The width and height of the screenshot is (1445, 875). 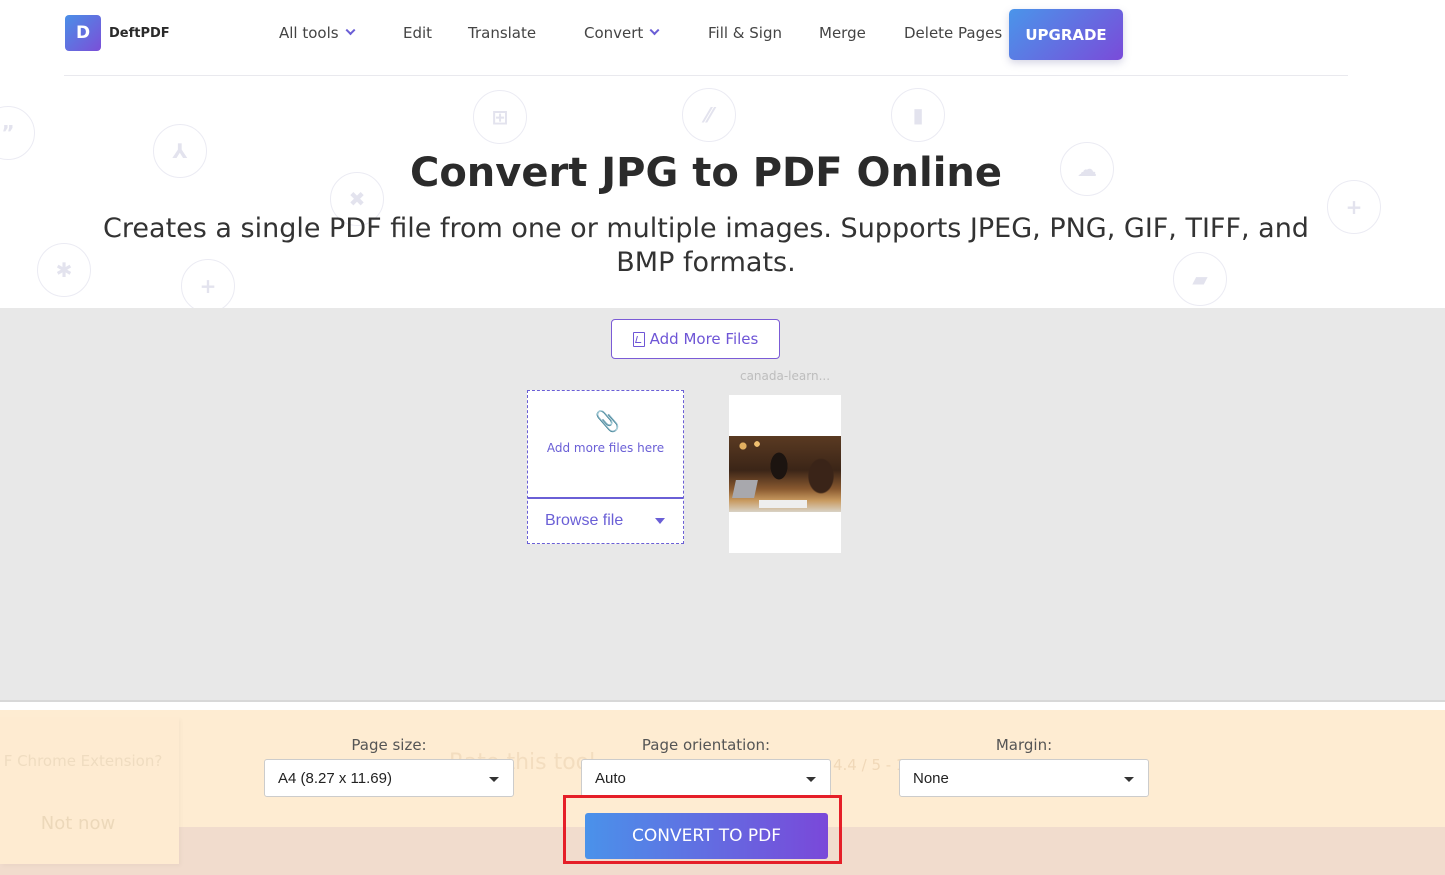 I want to click on page-size-value: A4 (8.27 x 11.69), so click(x=335, y=778).